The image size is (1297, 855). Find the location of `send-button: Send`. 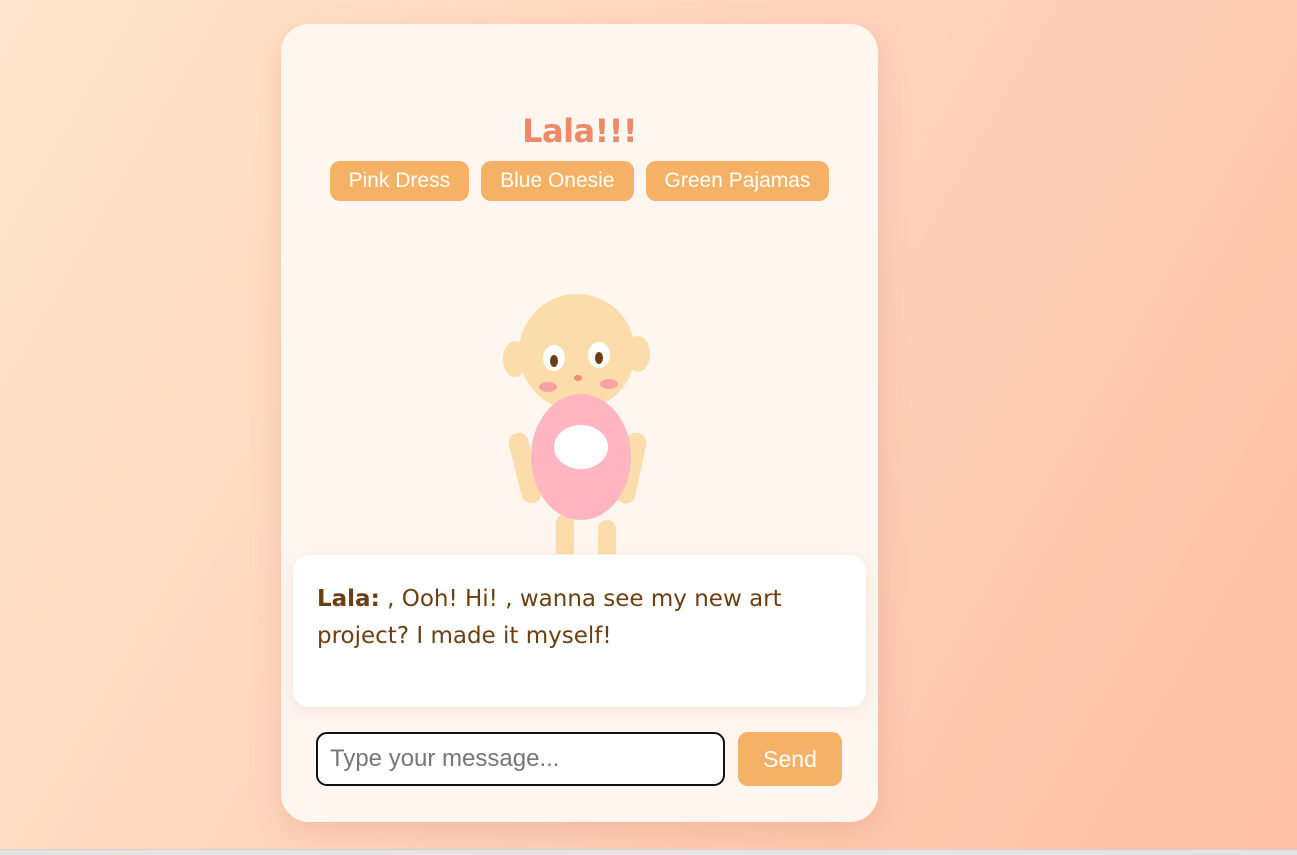

send-button: Send is located at coordinates (790, 759).